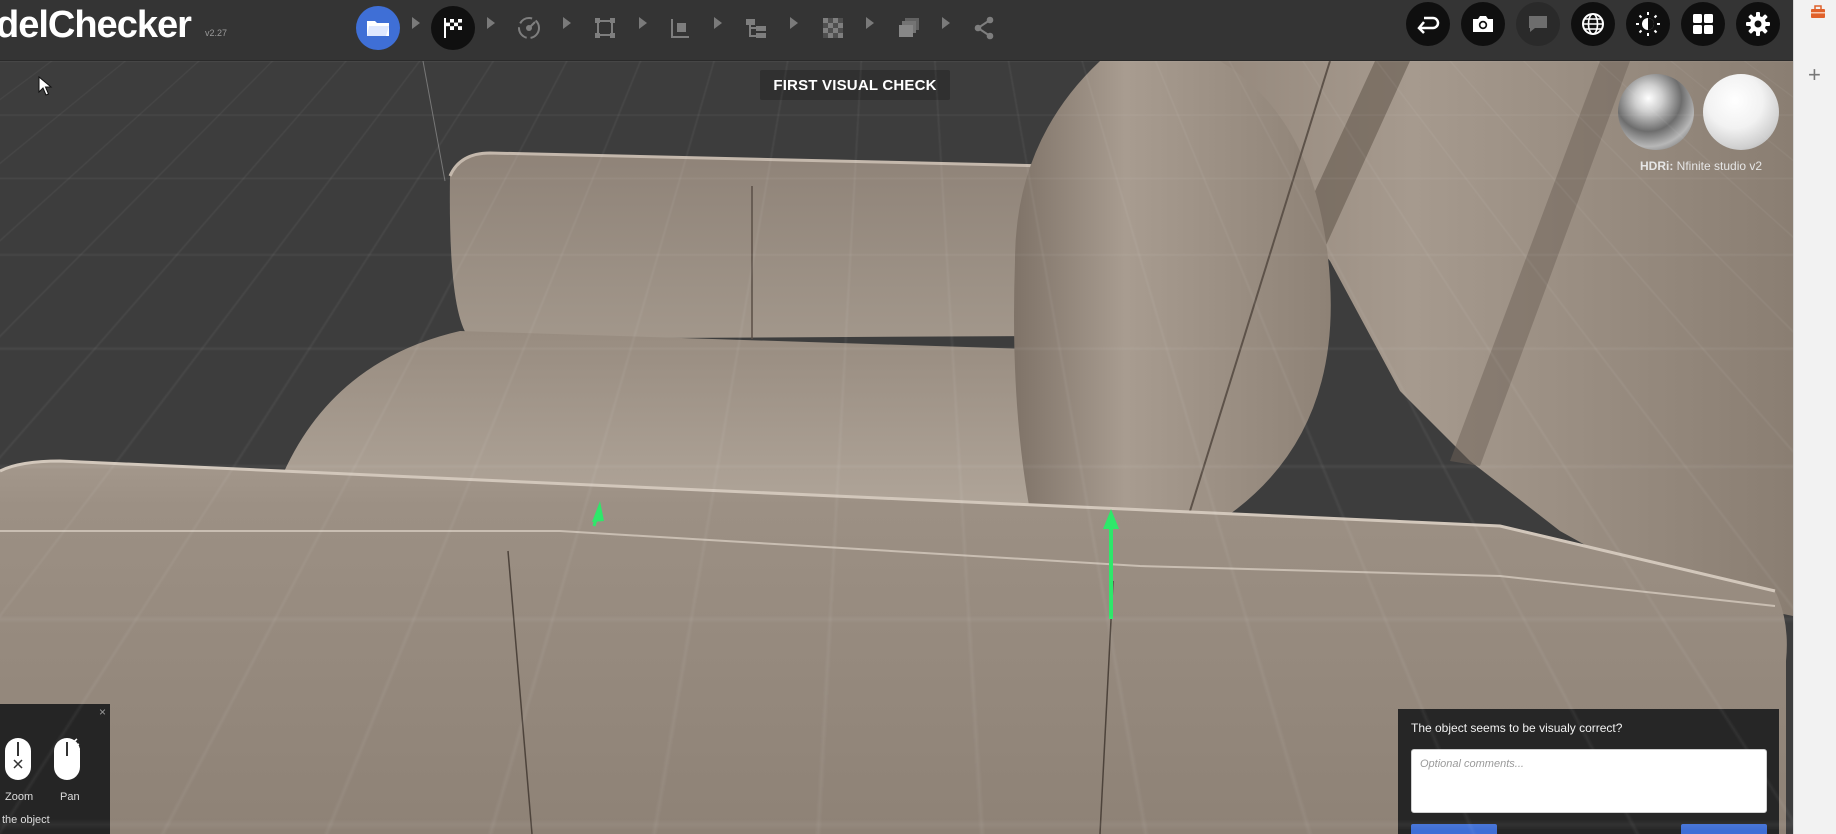 This screenshot has height=834, width=1836. I want to click on step-share, so click(984, 28).